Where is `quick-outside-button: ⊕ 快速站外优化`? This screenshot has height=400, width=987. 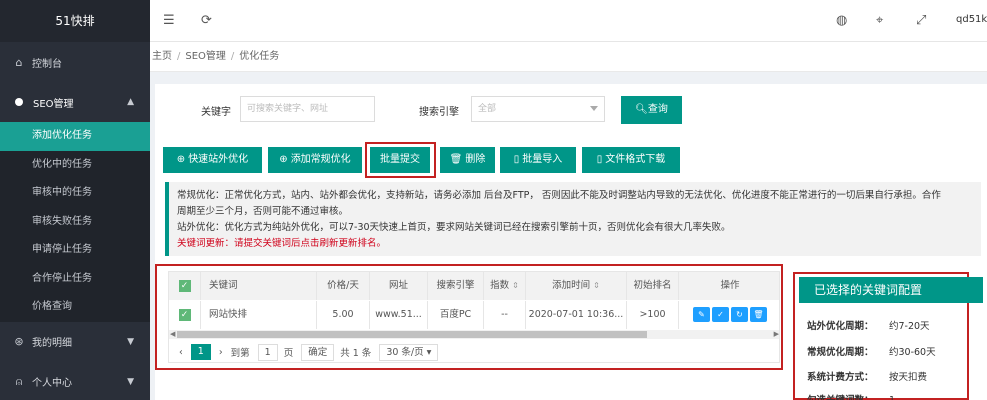
quick-outside-button: ⊕ 快速站外优化 is located at coordinates (212, 160).